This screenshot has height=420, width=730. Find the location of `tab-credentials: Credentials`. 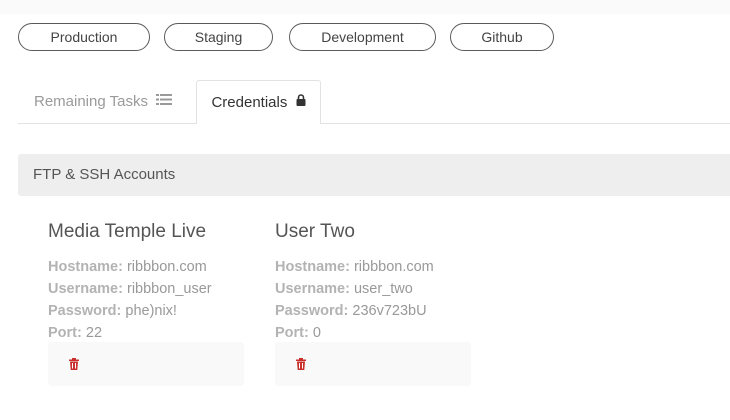

tab-credentials: Credentials is located at coordinates (258, 102).